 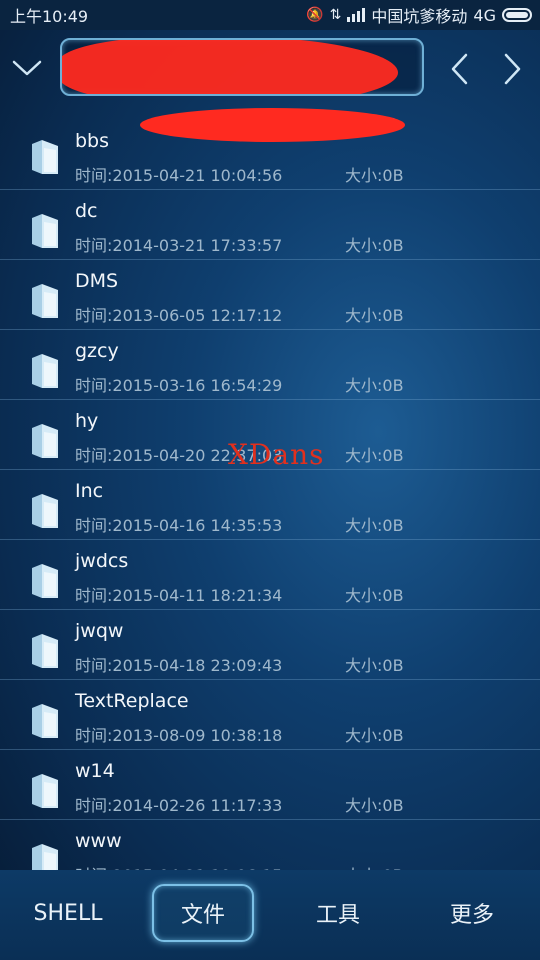 I want to click on file-time: 时间:2013-08-09 10:38:18, so click(x=179, y=735).